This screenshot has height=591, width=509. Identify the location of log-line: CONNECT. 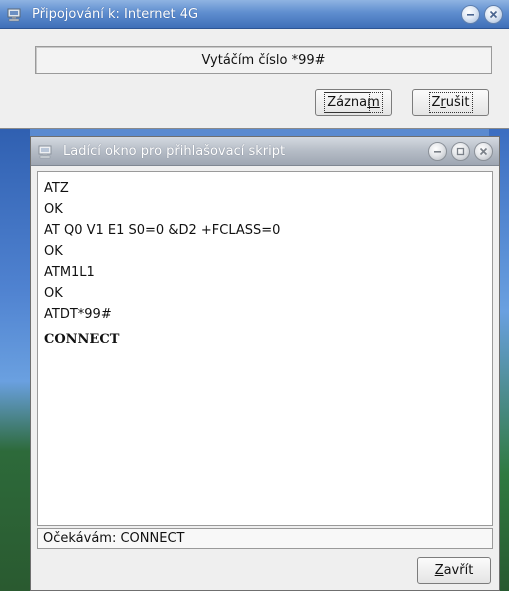
(82, 339).